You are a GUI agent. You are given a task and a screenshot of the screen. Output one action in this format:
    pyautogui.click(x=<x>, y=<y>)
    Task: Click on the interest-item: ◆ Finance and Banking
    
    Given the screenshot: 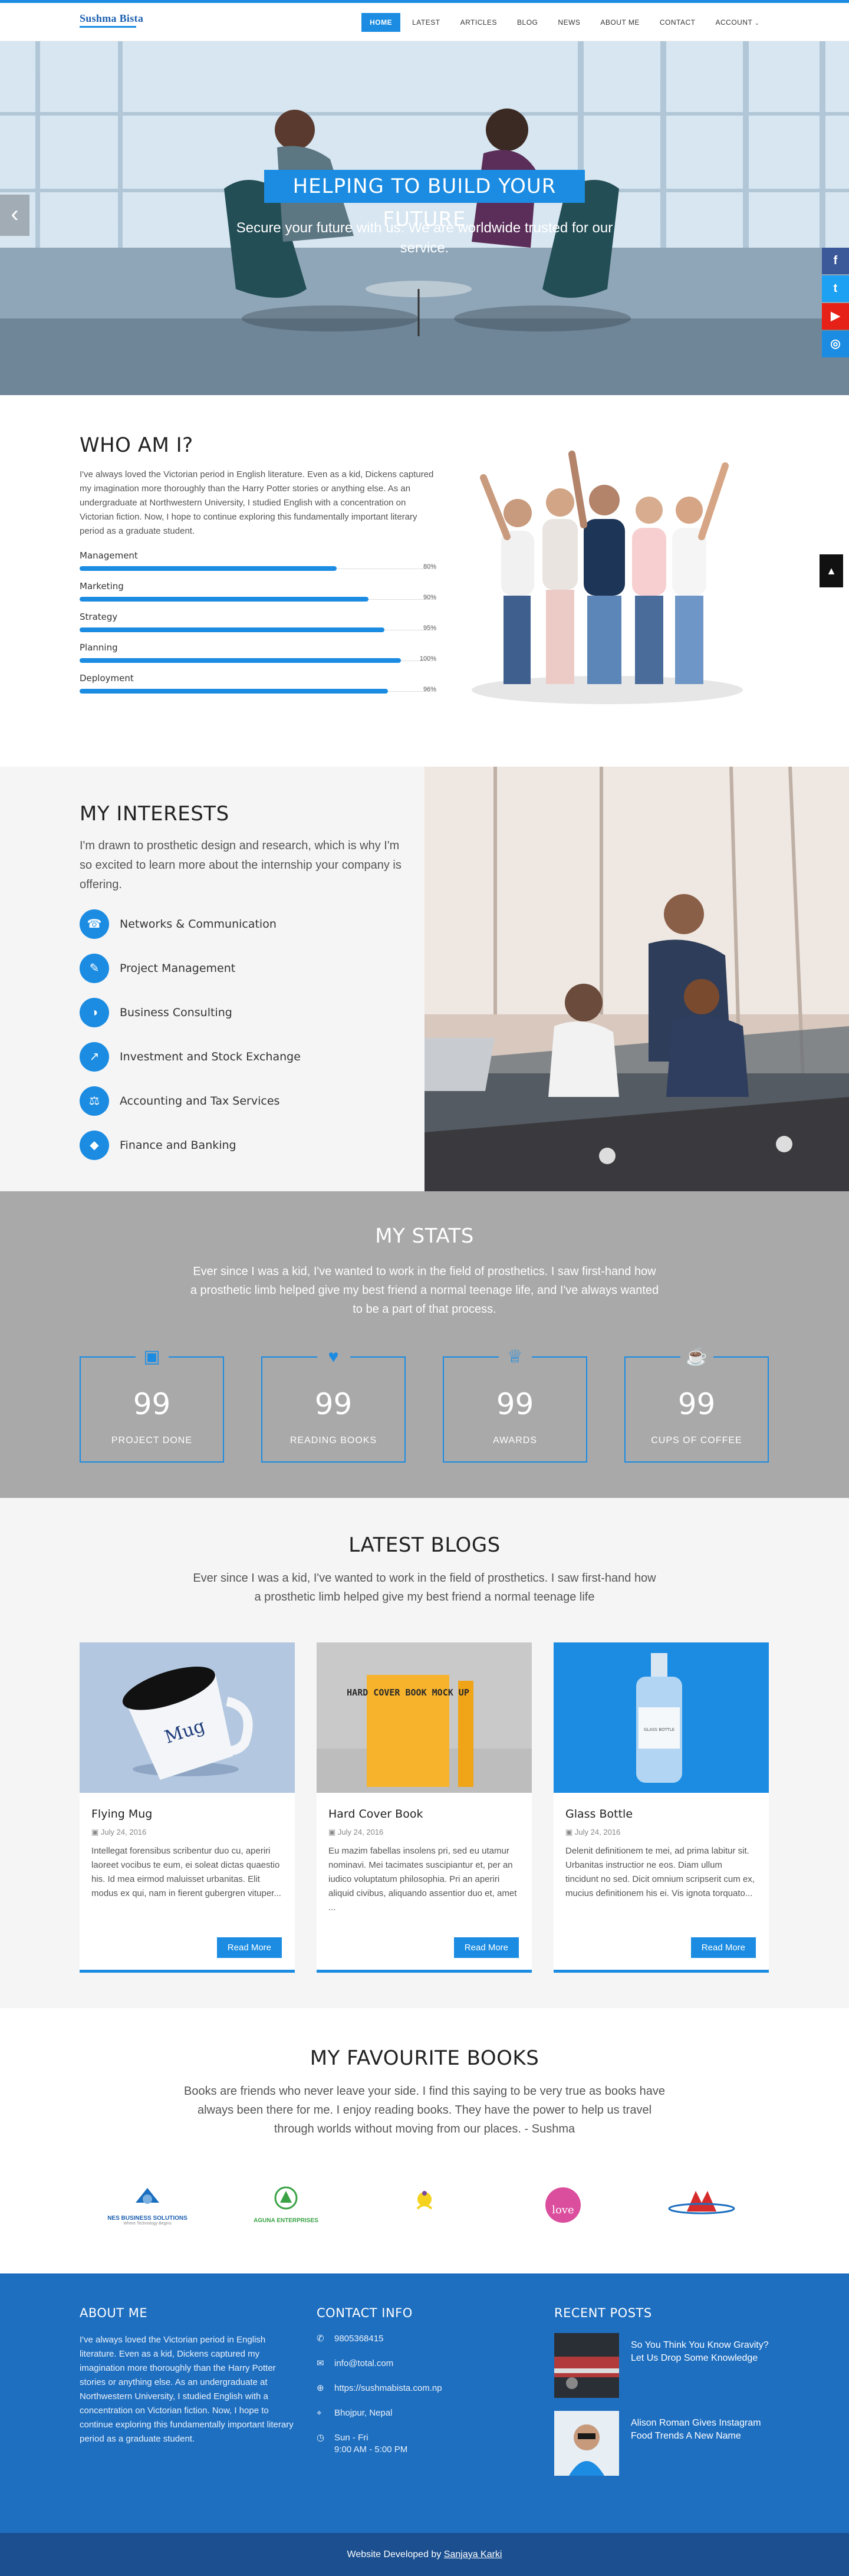 What is the action you would take?
    pyautogui.click(x=245, y=1145)
    